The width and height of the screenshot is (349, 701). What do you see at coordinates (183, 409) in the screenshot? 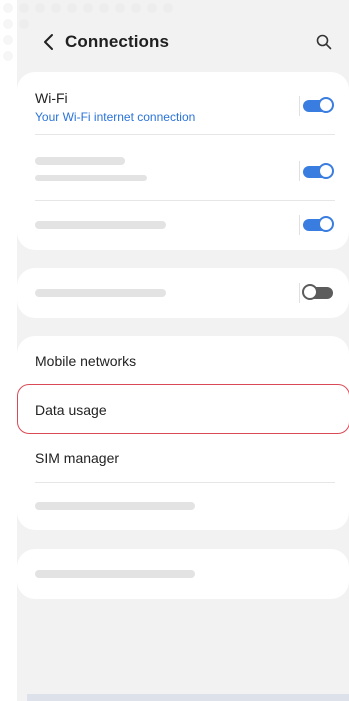
I see `data-usage-row: Data usage` at bounding box center [183, 409].